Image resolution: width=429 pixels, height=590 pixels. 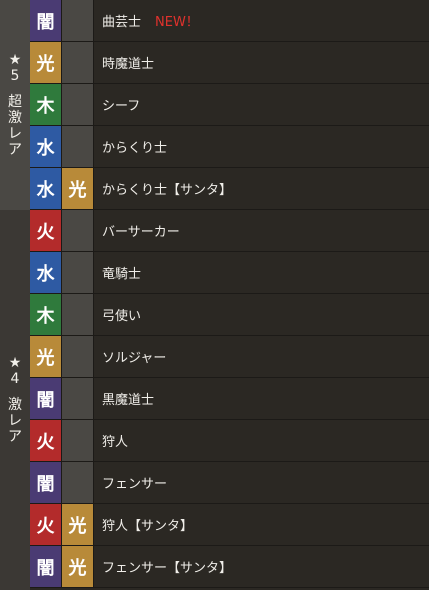 I want to click on rank-4-label: ★ 4 激 レ ア, so click(x=15, y=400).